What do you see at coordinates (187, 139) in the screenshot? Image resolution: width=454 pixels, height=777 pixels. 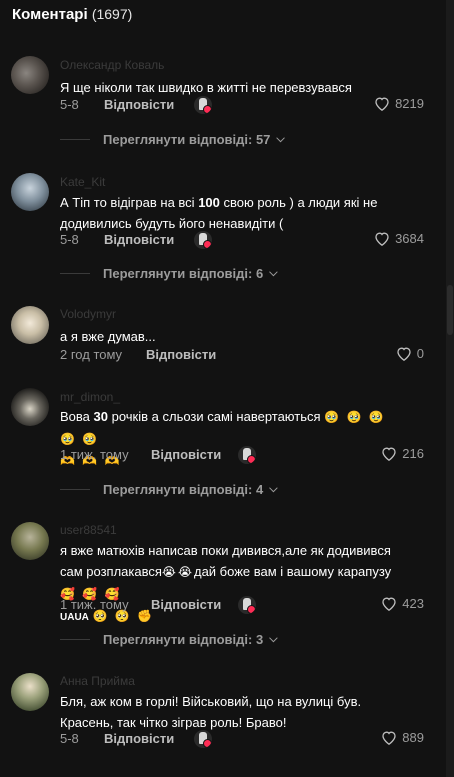 I see `view-replies-label: Переглянути відповіді: 57` at bounding box center [187, 139].